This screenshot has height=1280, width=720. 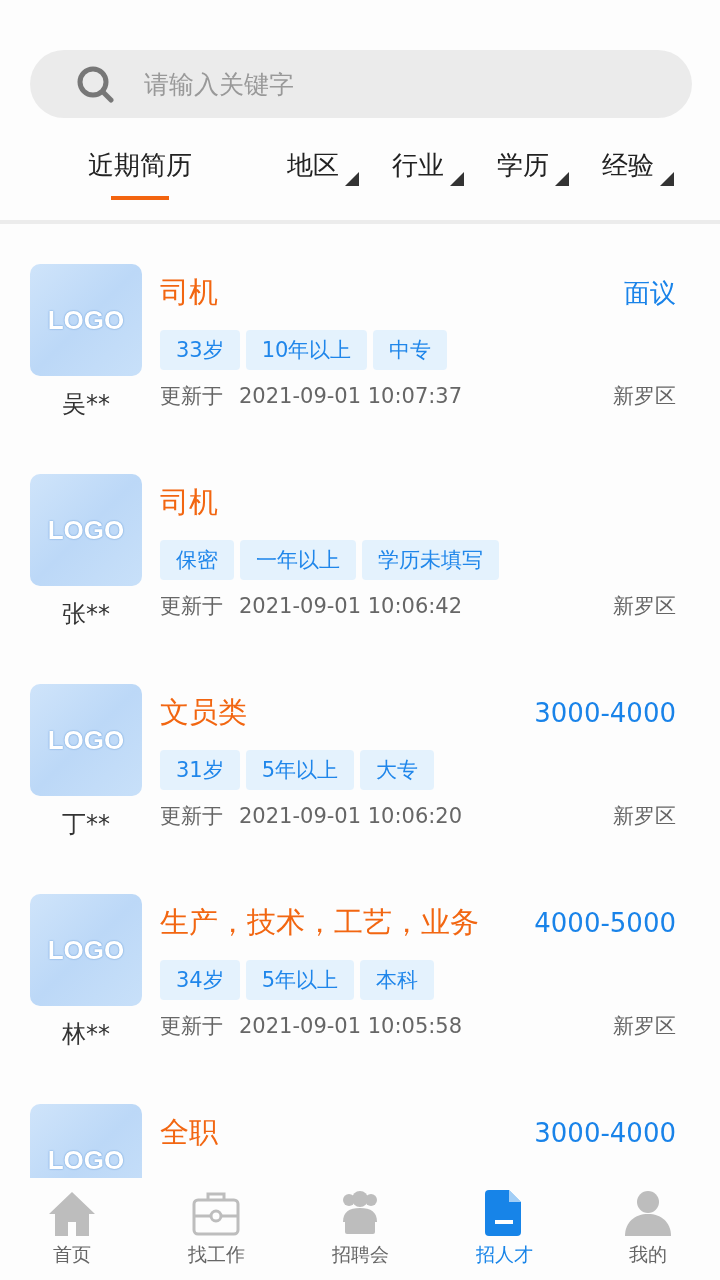 What do you see at coordinates (306, 350) in the screenshot?
I see `info-tag: 10年以上` at bounding box center [306, 350].